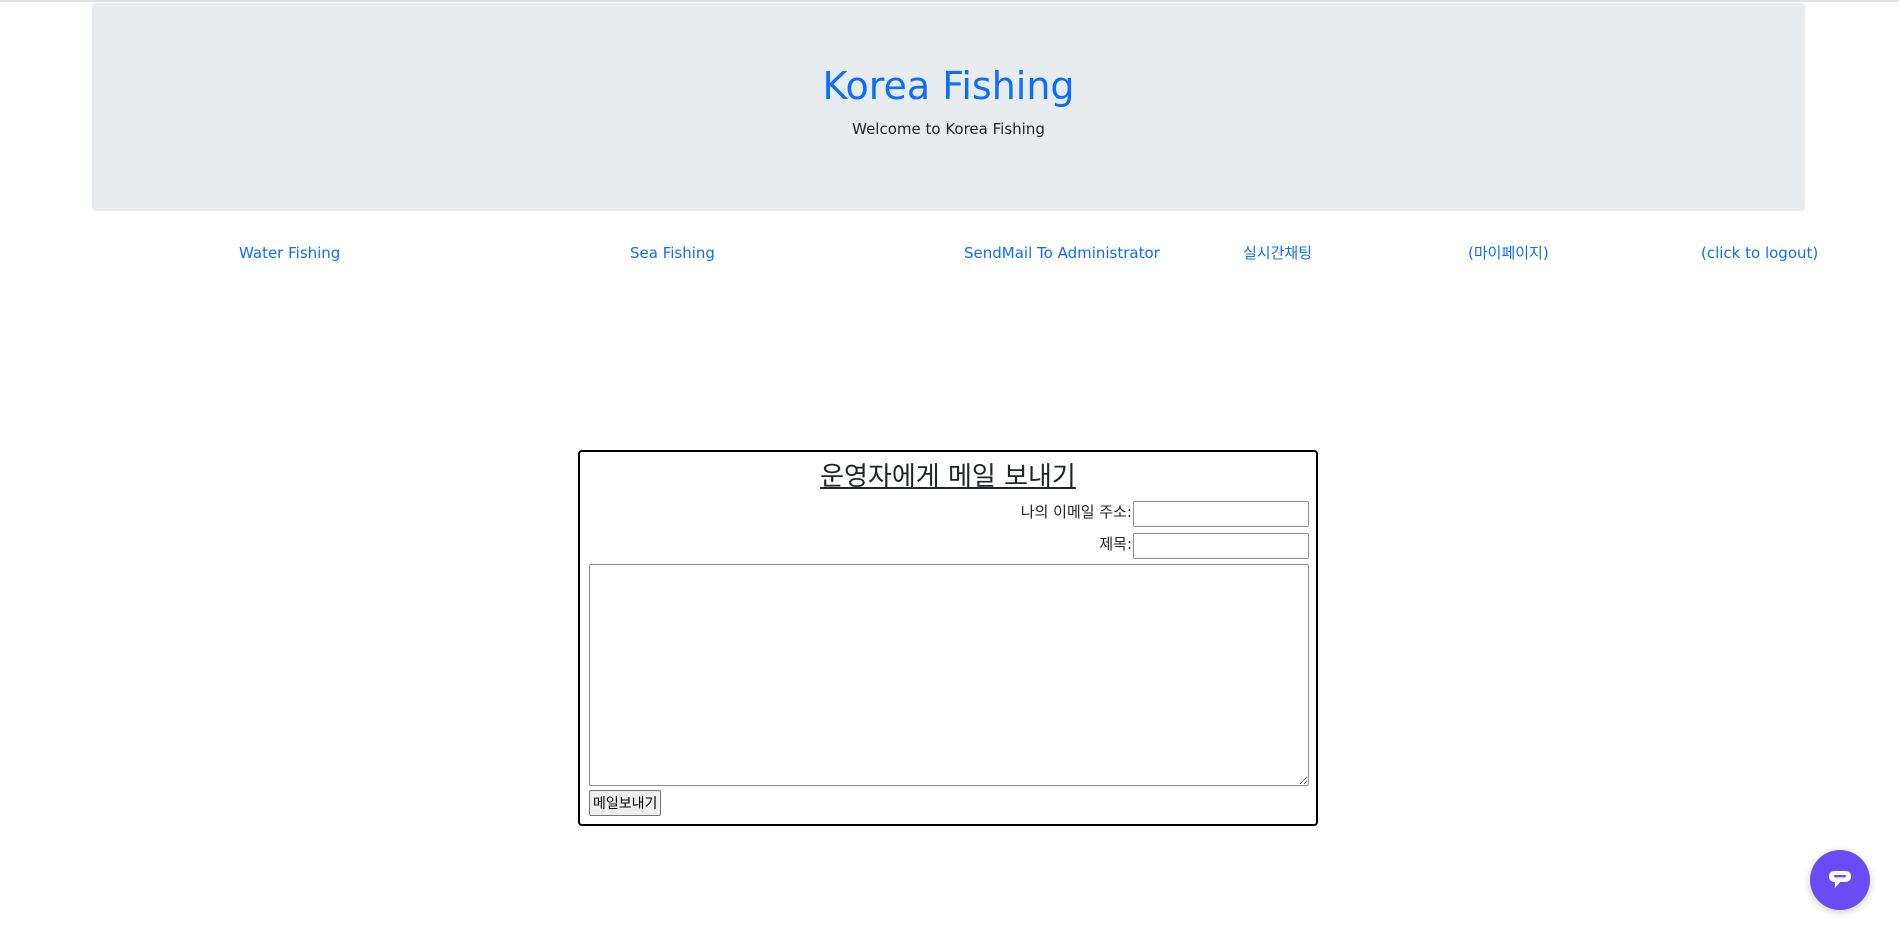 This screenshot has width=1899, height=934. What do you see at coordinates (1759, 253) in the screenshot?
I see `nav-link-logout: (click to logout)` at bounding box center [1759, 253].